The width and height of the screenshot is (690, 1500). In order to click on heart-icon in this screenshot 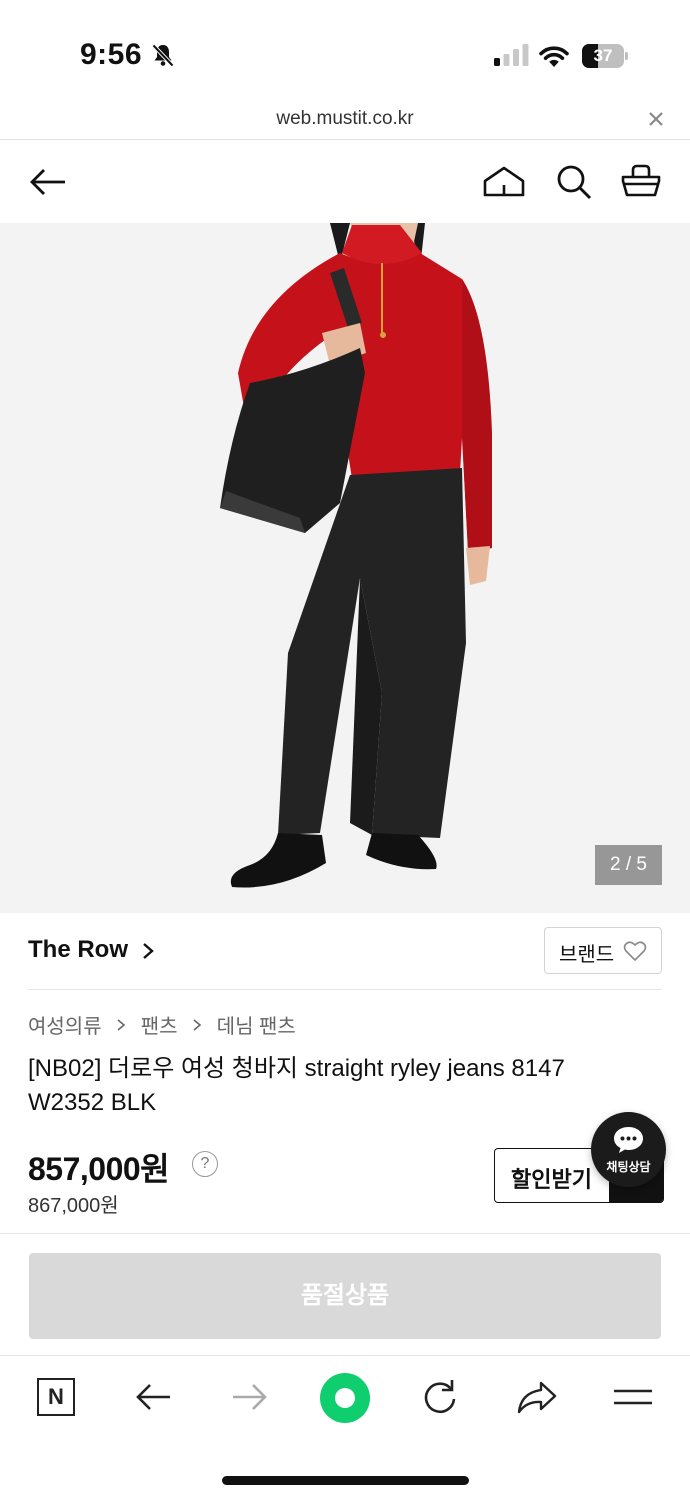, I will do `click(635, 951)`.